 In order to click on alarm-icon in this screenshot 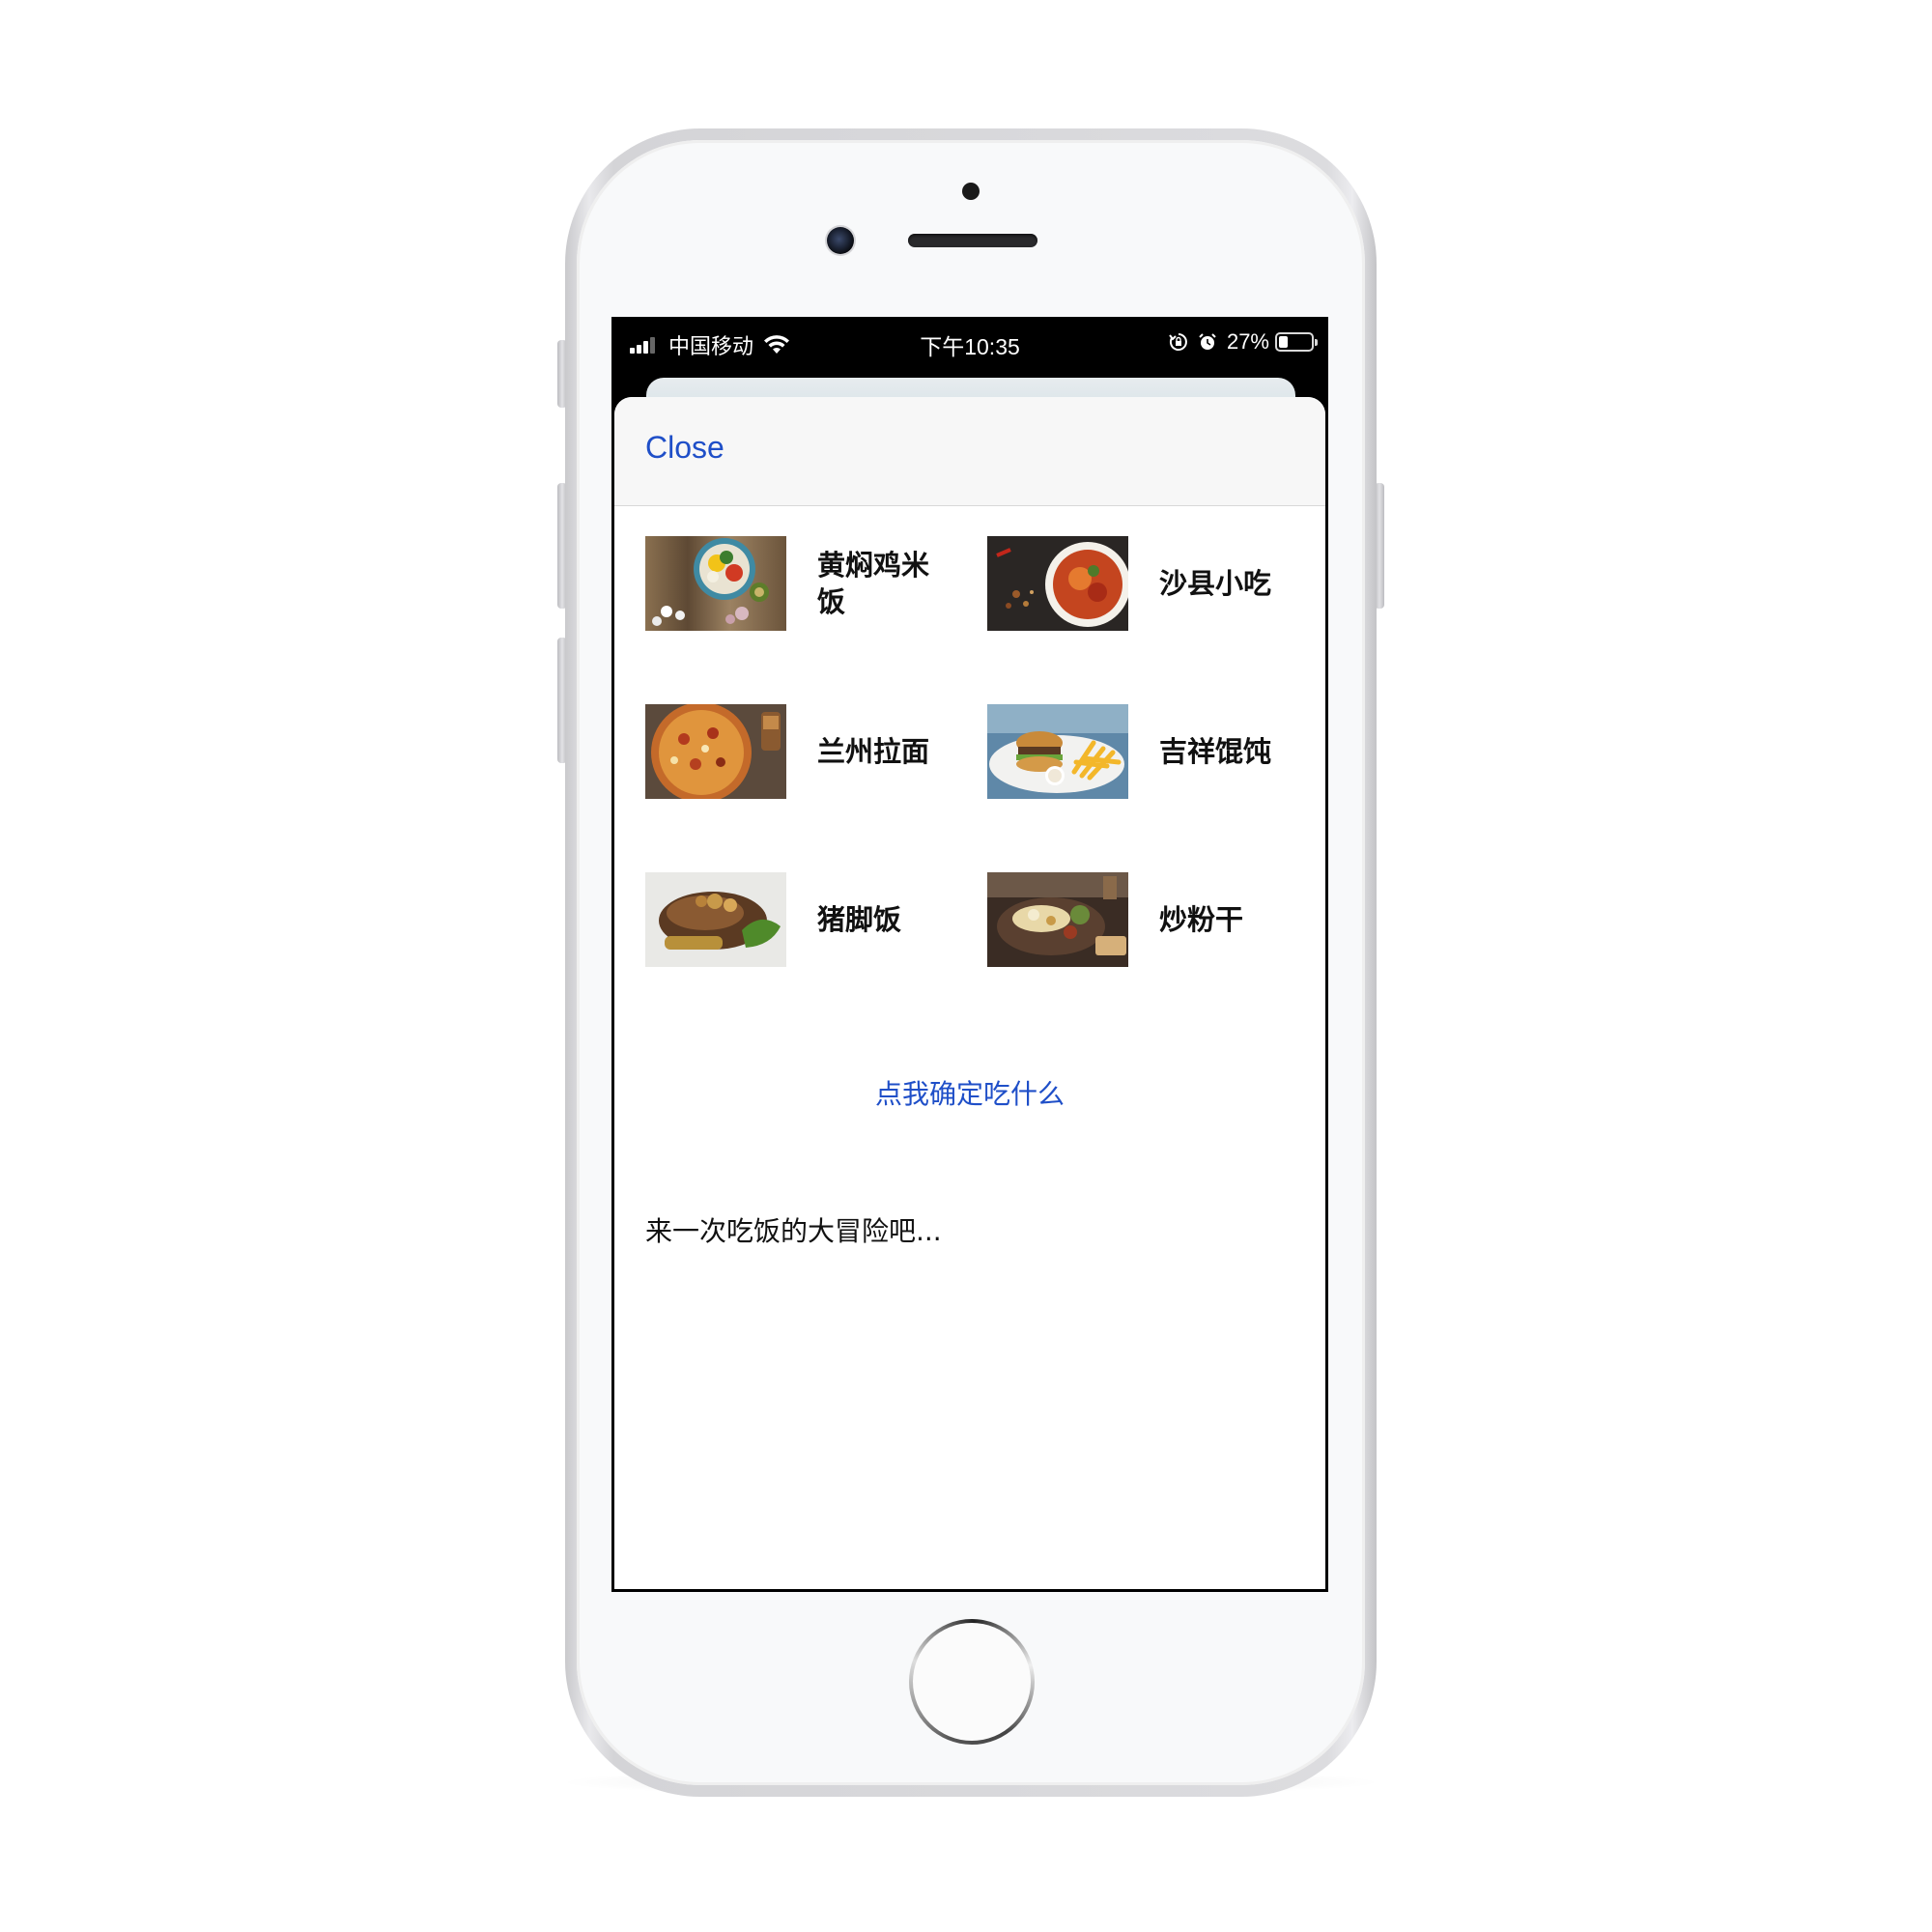, I will do `click(1207, 341)`.